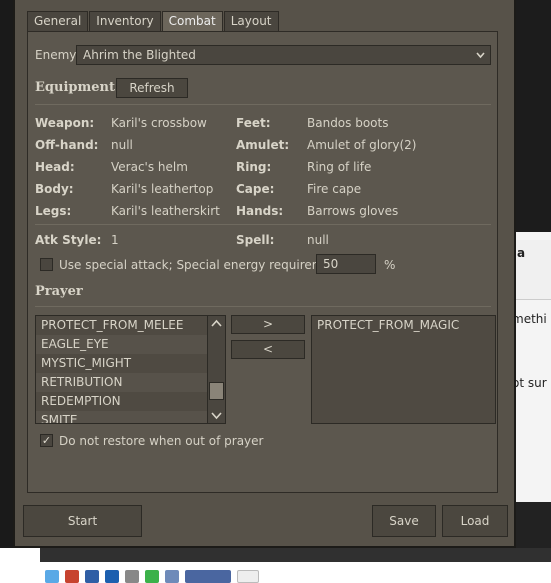 The image size is (551, 583). I want to click on amulet-value: Amulet of glory(2), so click(362, 145).